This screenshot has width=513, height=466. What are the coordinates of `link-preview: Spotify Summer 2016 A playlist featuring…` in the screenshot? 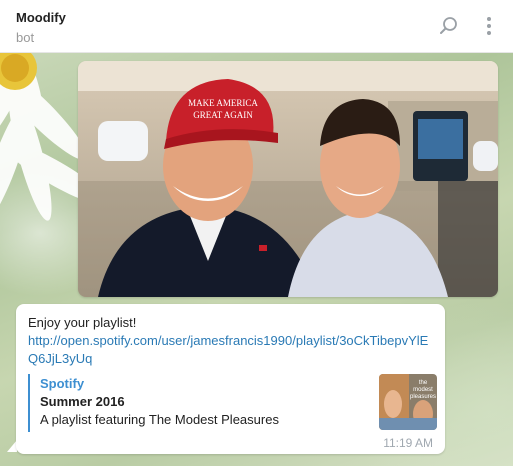 It's located at (232, 403).